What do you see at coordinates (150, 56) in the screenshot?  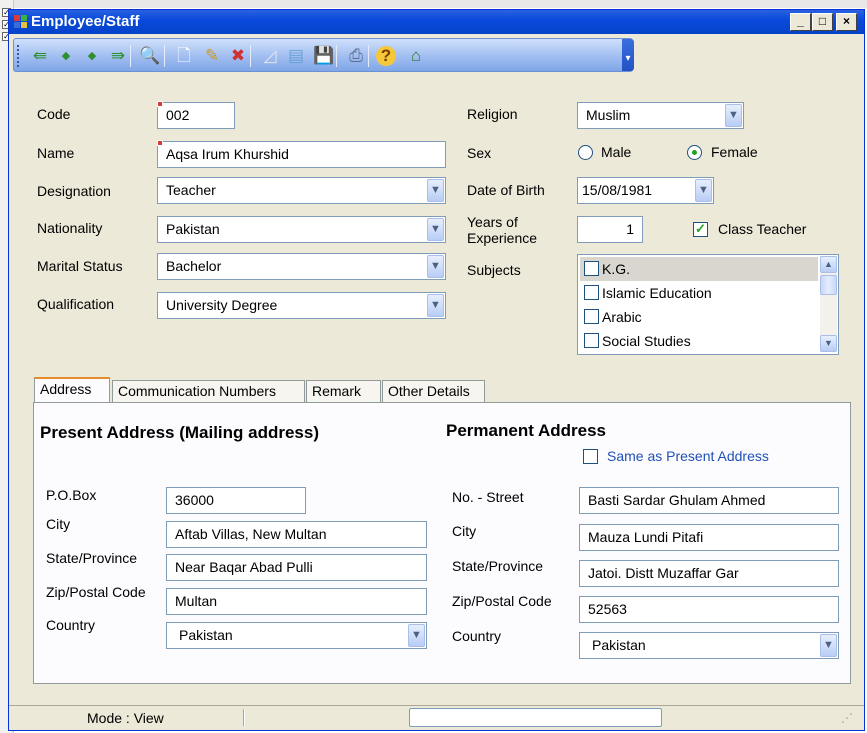 I see `search-icon: 🔍` at bounding box center [150, 56].